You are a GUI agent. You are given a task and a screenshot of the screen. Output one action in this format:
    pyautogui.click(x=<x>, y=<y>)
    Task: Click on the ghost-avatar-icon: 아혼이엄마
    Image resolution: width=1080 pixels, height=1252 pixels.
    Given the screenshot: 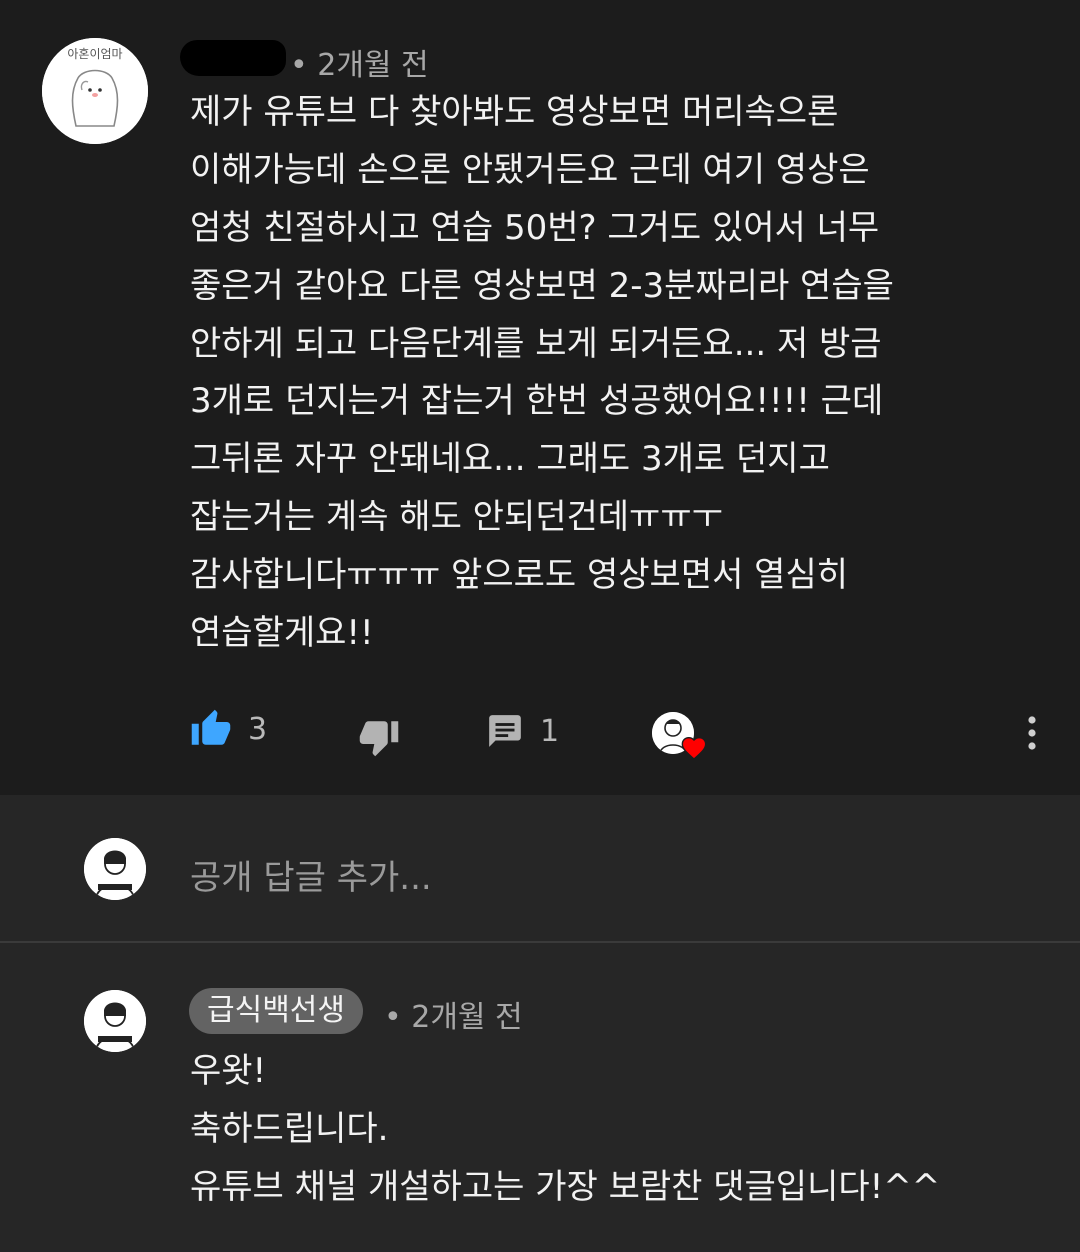 What is the action you would take?
    pyautogui.click(x=95, y=91)
    